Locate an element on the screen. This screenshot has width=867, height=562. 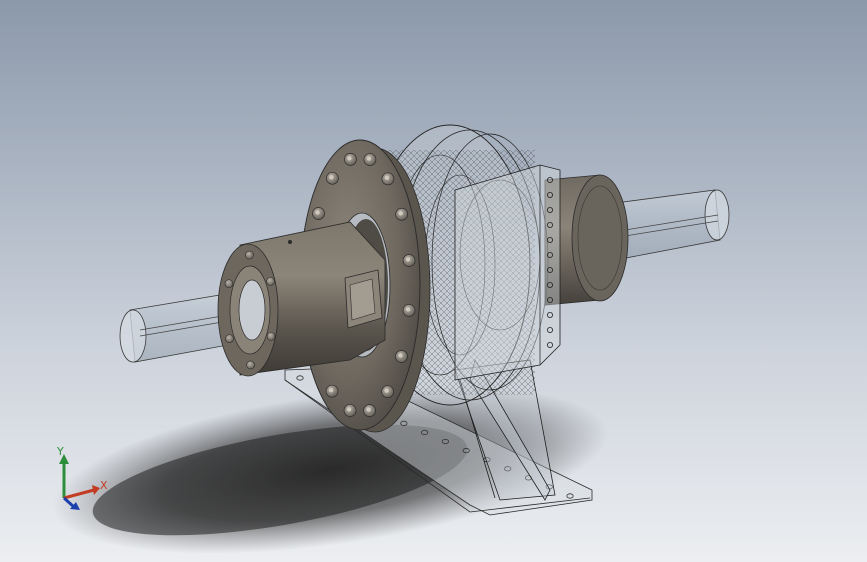
coordinate-triad: X Y is located at coordinates (80, 480).